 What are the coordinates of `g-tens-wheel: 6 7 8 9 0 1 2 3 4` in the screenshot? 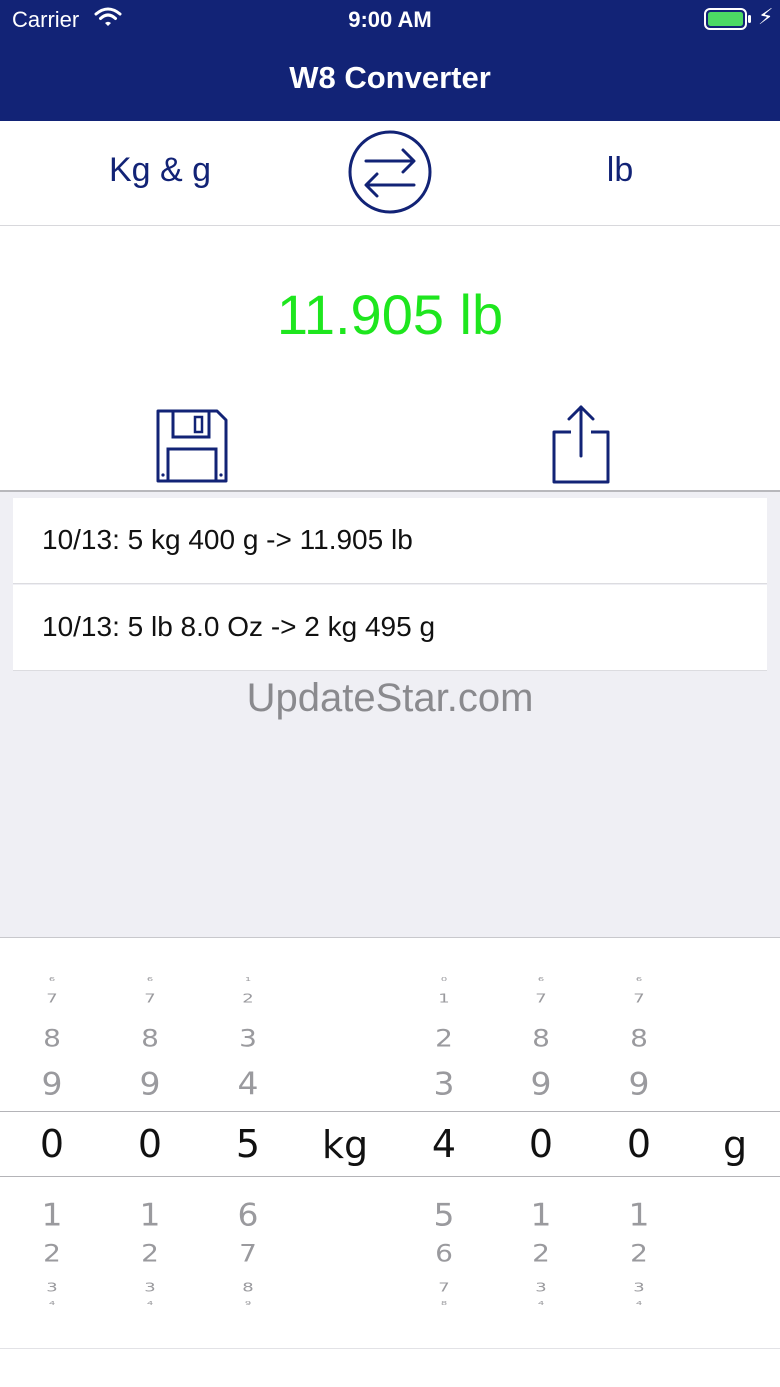 It's located at (541, 1162).